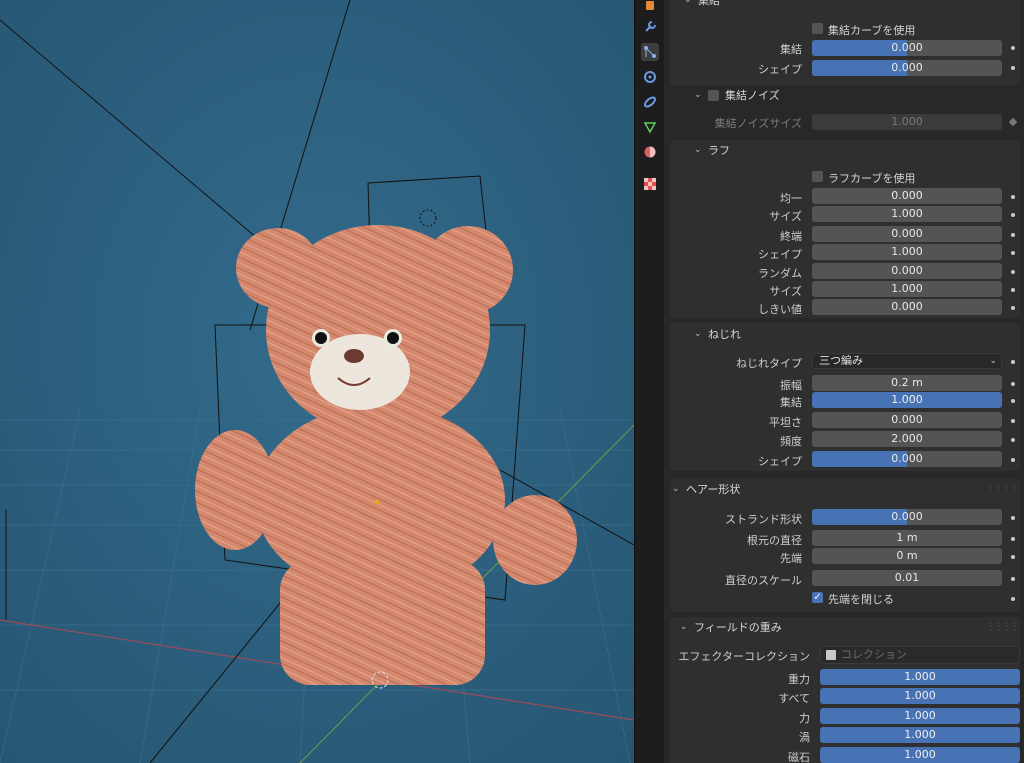 This screenshot has width=1024, height=763. I want to click on keyframe-diamond-icon, so click(1013, 122).